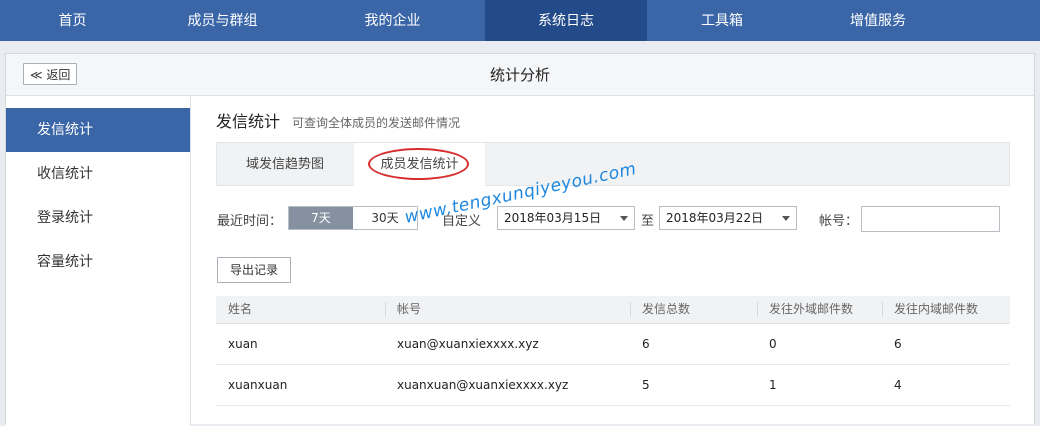 The width and height of the screenshot is (1040, 426). What do you see at coordinates (285, 164) in the screenshot?
I see `tab-domain-send-trend: 域发信趋势图` at bounding box center [285, 164].